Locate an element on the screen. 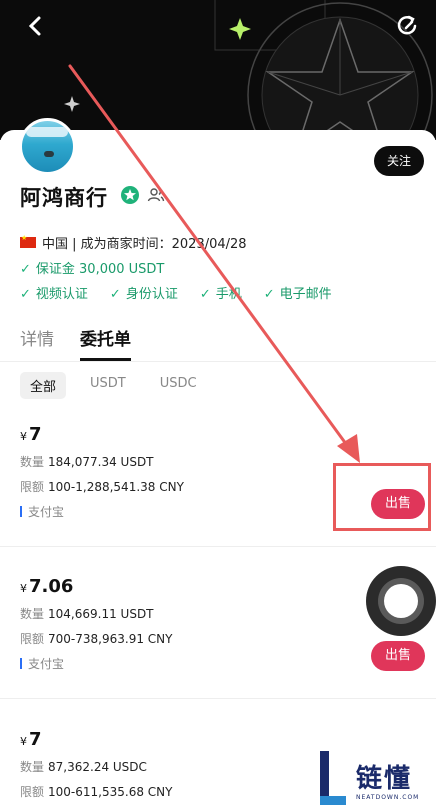 This screenshot has width=436, height=807. sell-button: 出售 is located at coordinates (398, 656).